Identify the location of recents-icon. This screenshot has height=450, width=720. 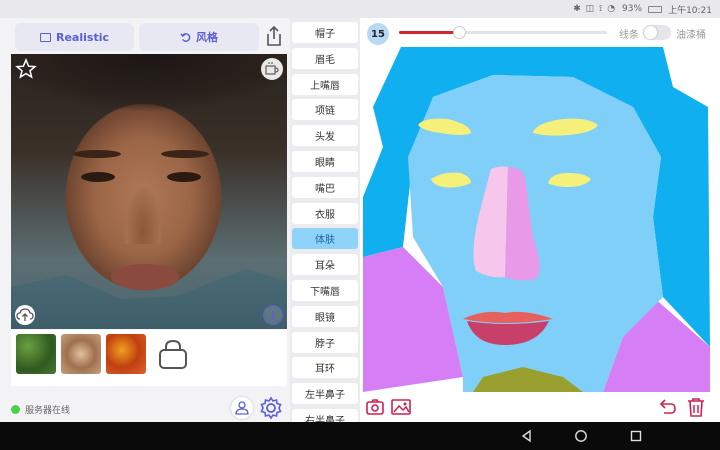
(636, 436).